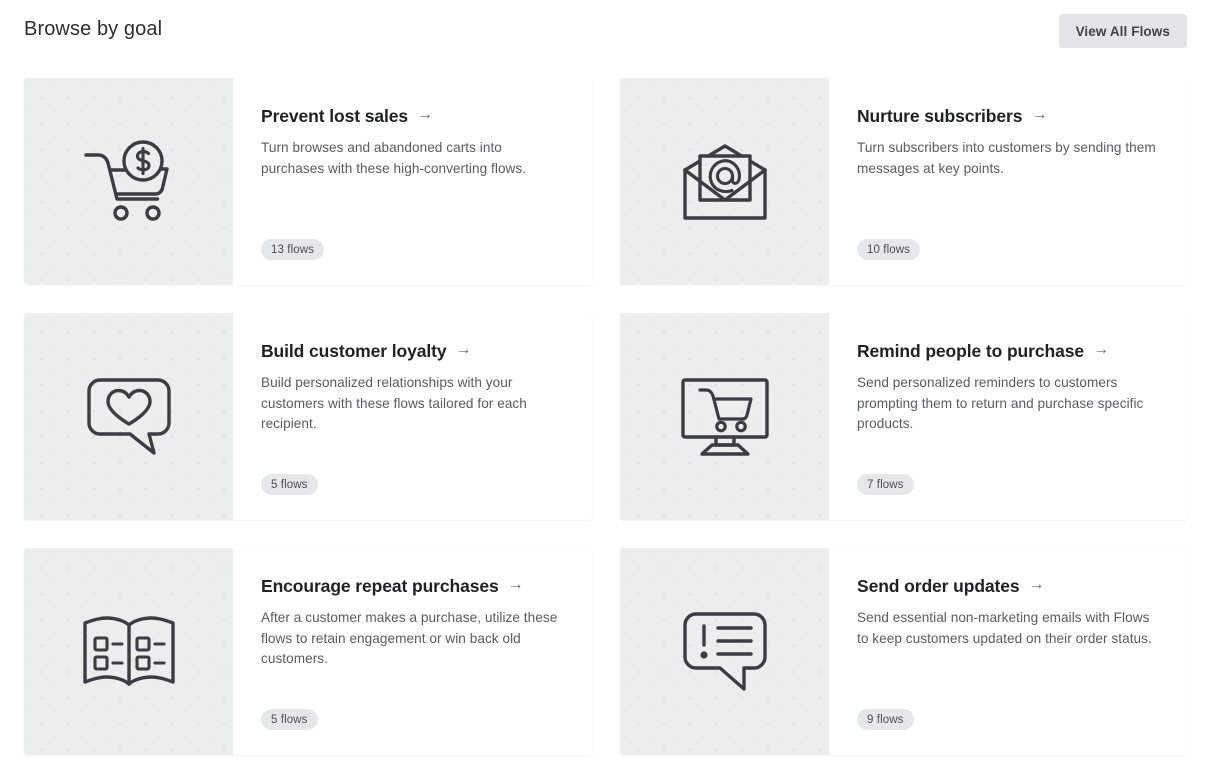 The height and width of the screenshot is (784, 1210). I want to click on open-envelope-at-icon, so click(724, 181).